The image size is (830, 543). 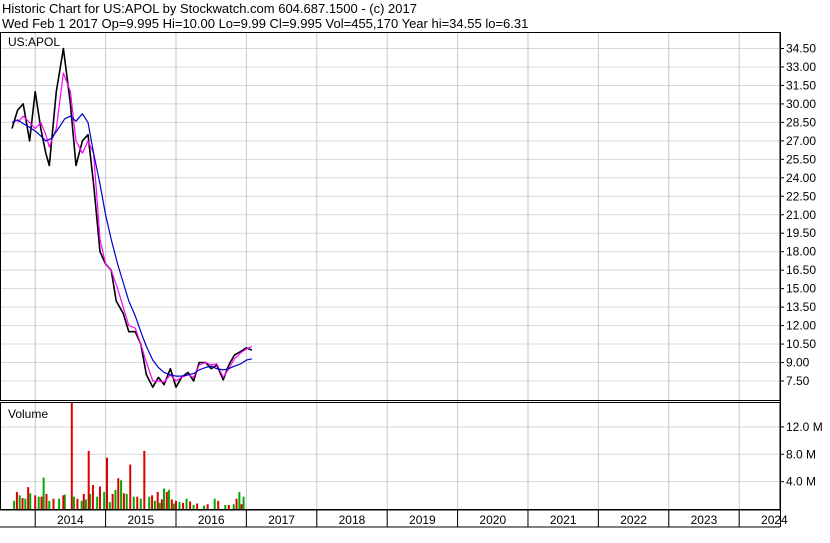 I want to click on year-tick-label: 2024, so click(x=774, y=520).